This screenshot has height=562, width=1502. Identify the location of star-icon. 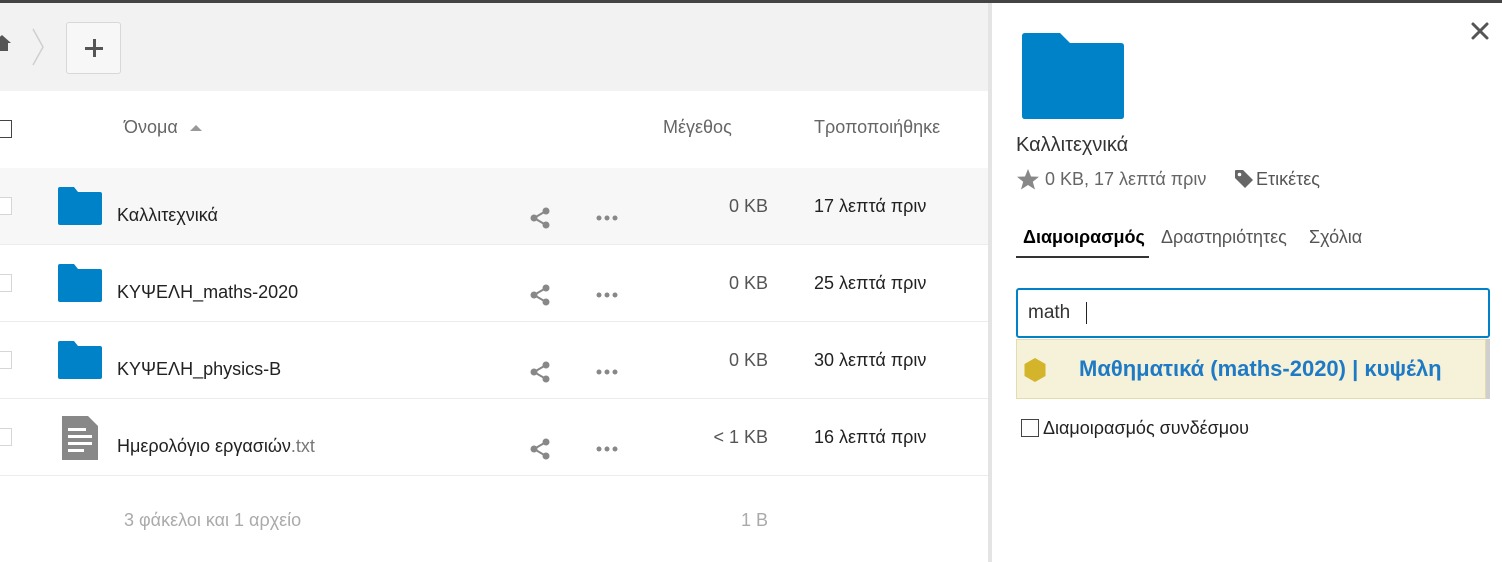
(1028, 179).